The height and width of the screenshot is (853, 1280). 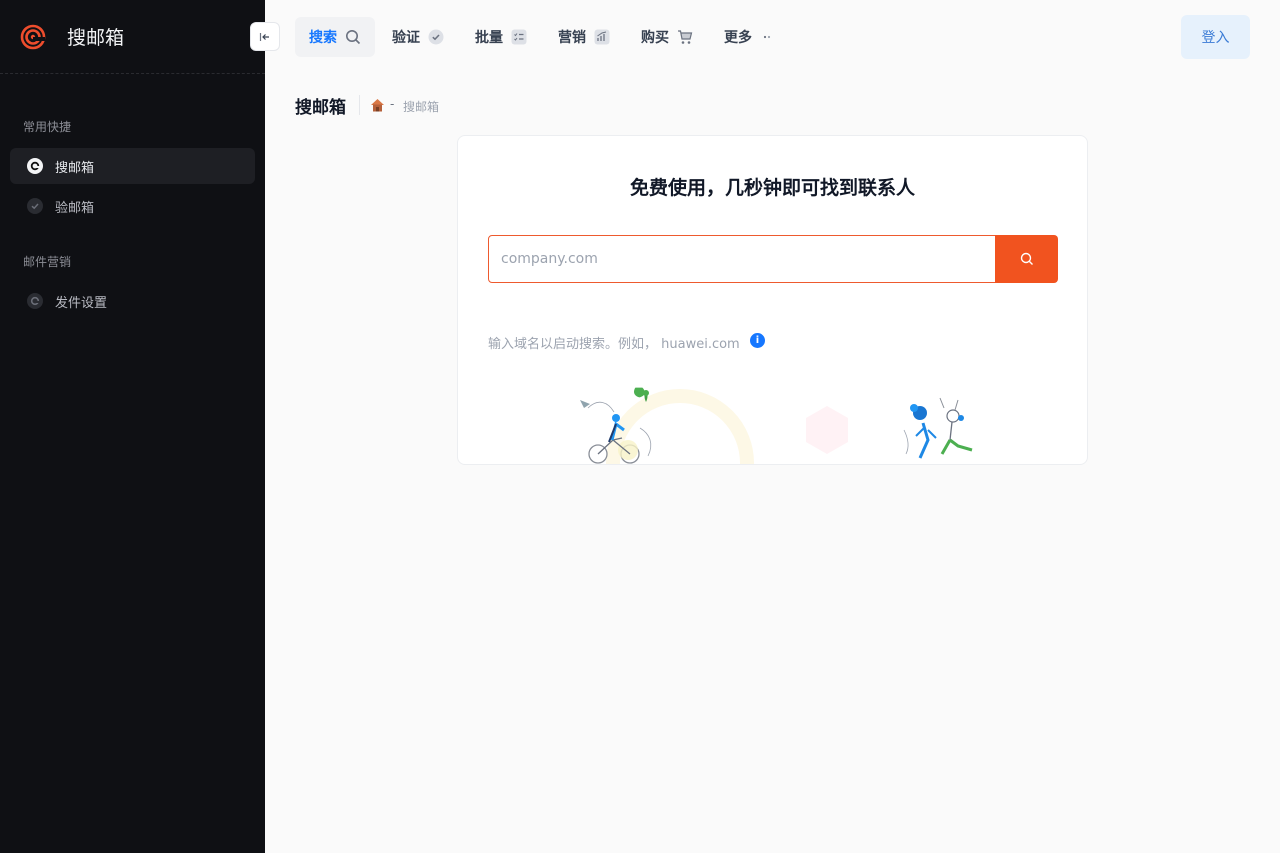 I want to click on nav-tab-more: 更多, so click(x=750, y=37).